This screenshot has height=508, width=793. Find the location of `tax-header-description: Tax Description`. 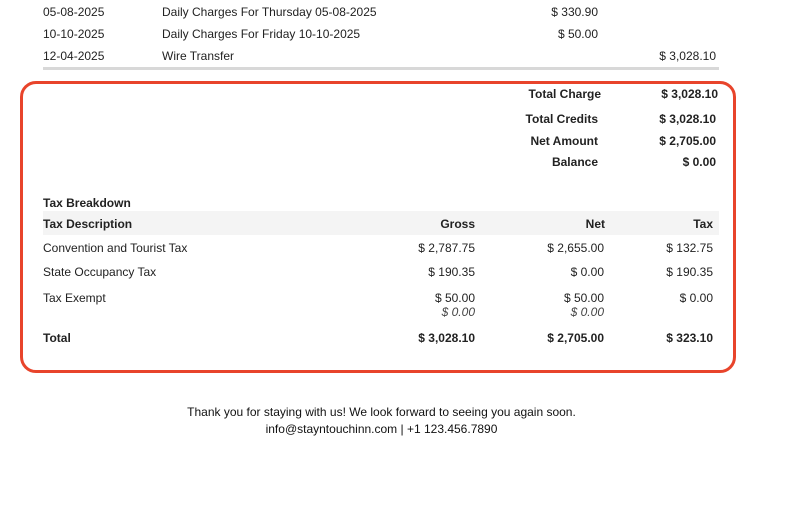

tax-header-description: Tax Description is located at coordinates (88, 224).